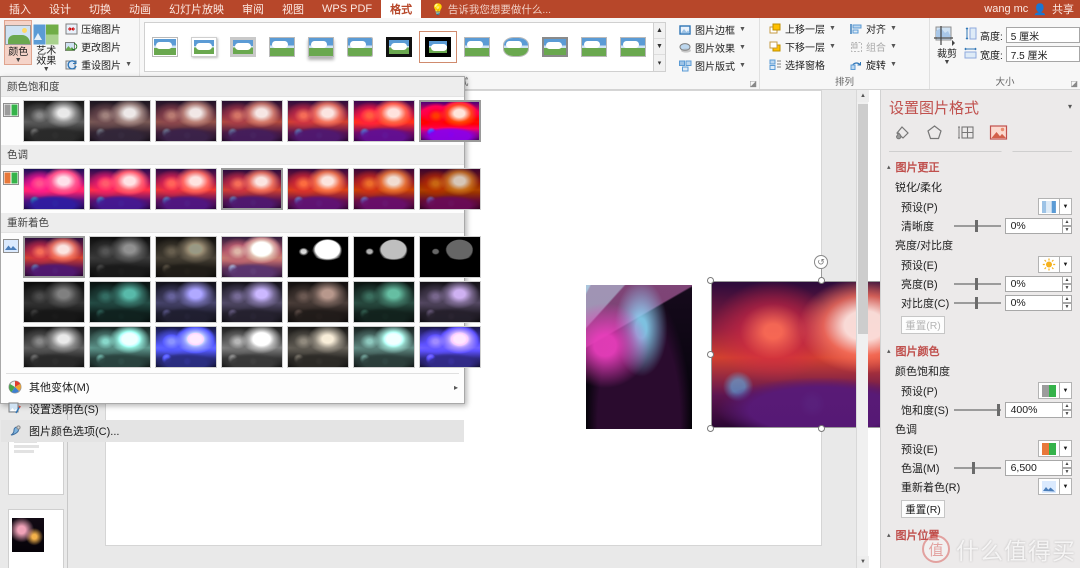 The image size is (1080, 568). What do you see at coordinates (659, 63) in the screenshot?
I see `gallery-more-button: ▾` at bounding box center [659, 63].